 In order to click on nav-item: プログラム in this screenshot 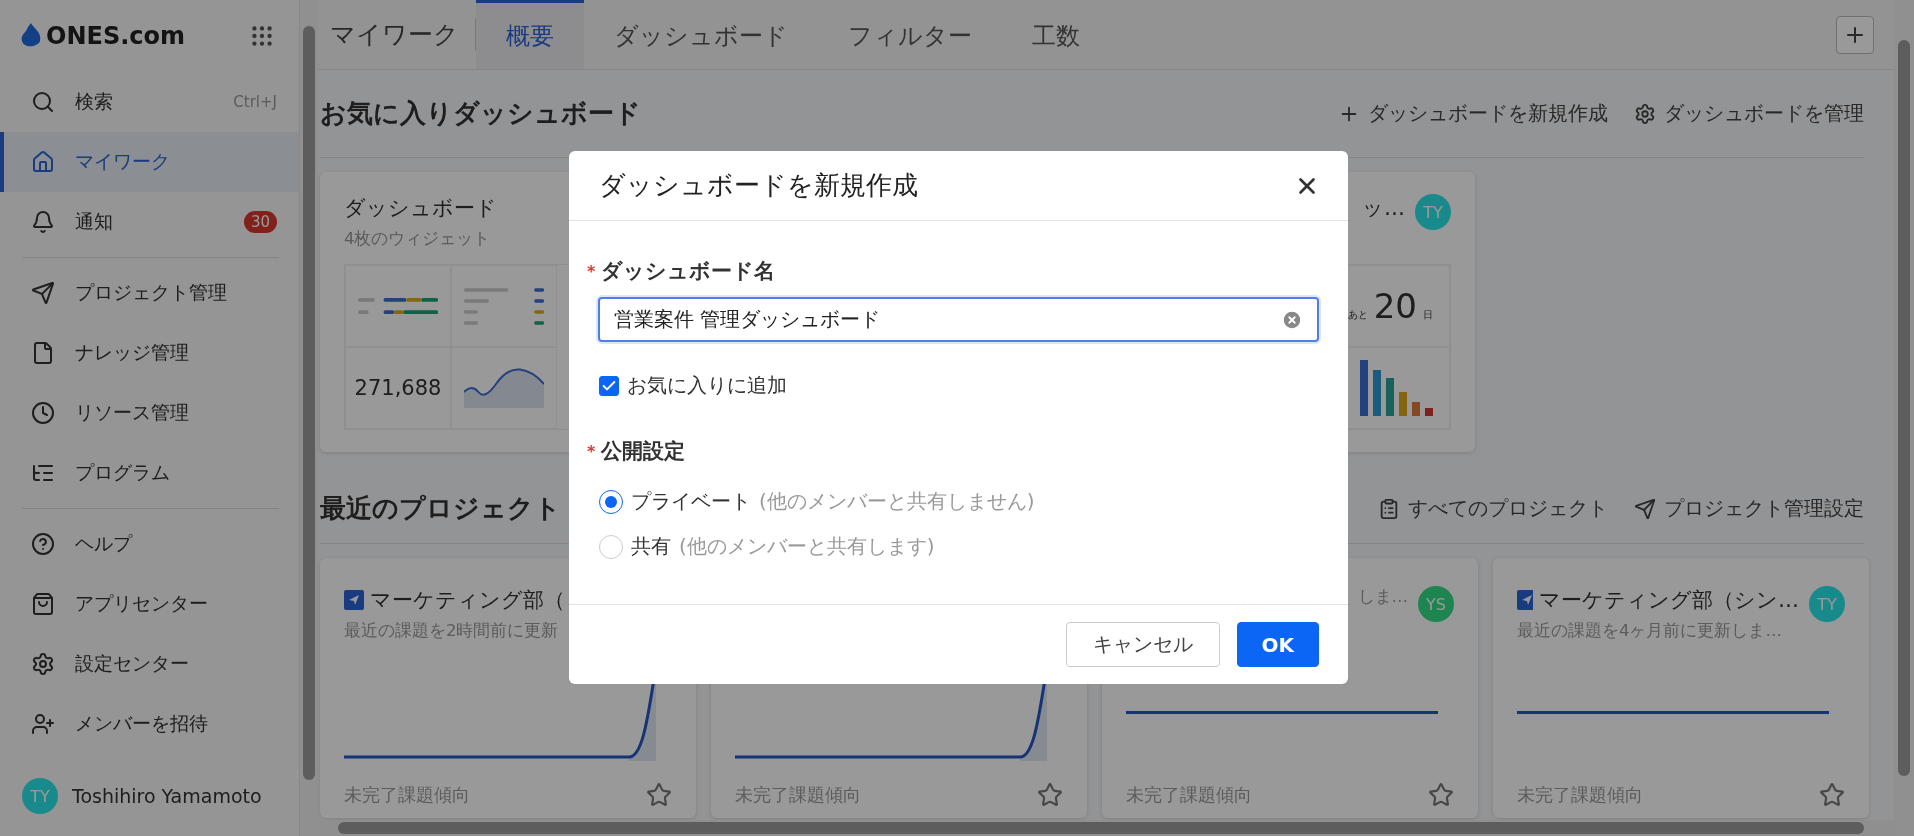, I will do `click(149, 473)`.